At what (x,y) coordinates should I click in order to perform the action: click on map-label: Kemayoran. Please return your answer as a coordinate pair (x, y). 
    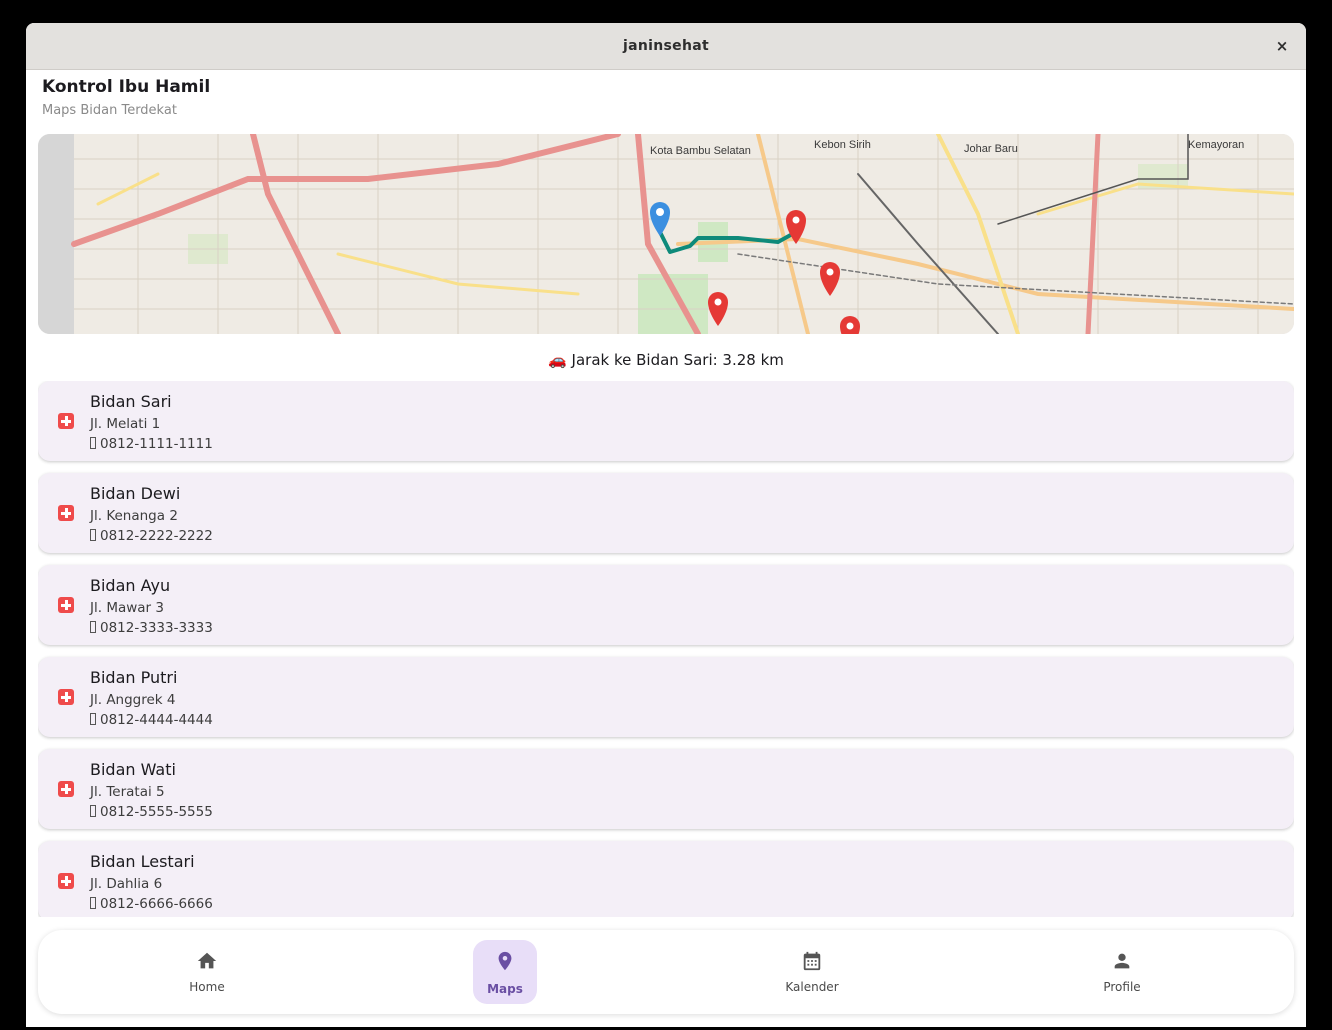
    Looking at the image, I should click on (1216, 145).